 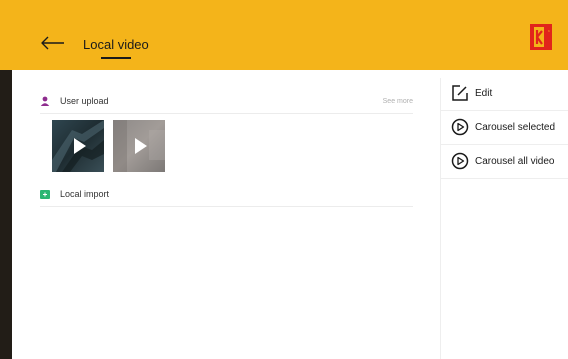 I want to click on carousel-selected-label: Carousel selected, so click(x=515, y=127).